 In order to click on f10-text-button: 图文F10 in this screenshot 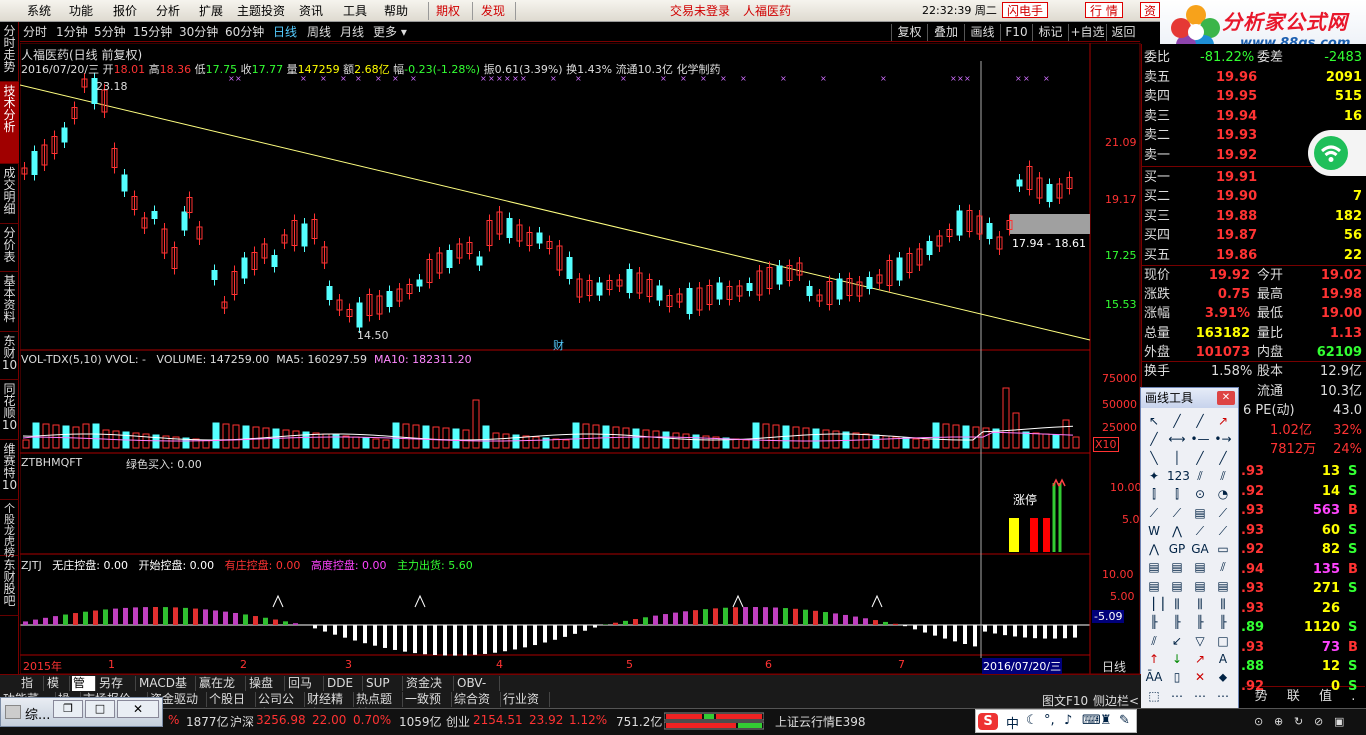, I will do `click(1065, 700)`.